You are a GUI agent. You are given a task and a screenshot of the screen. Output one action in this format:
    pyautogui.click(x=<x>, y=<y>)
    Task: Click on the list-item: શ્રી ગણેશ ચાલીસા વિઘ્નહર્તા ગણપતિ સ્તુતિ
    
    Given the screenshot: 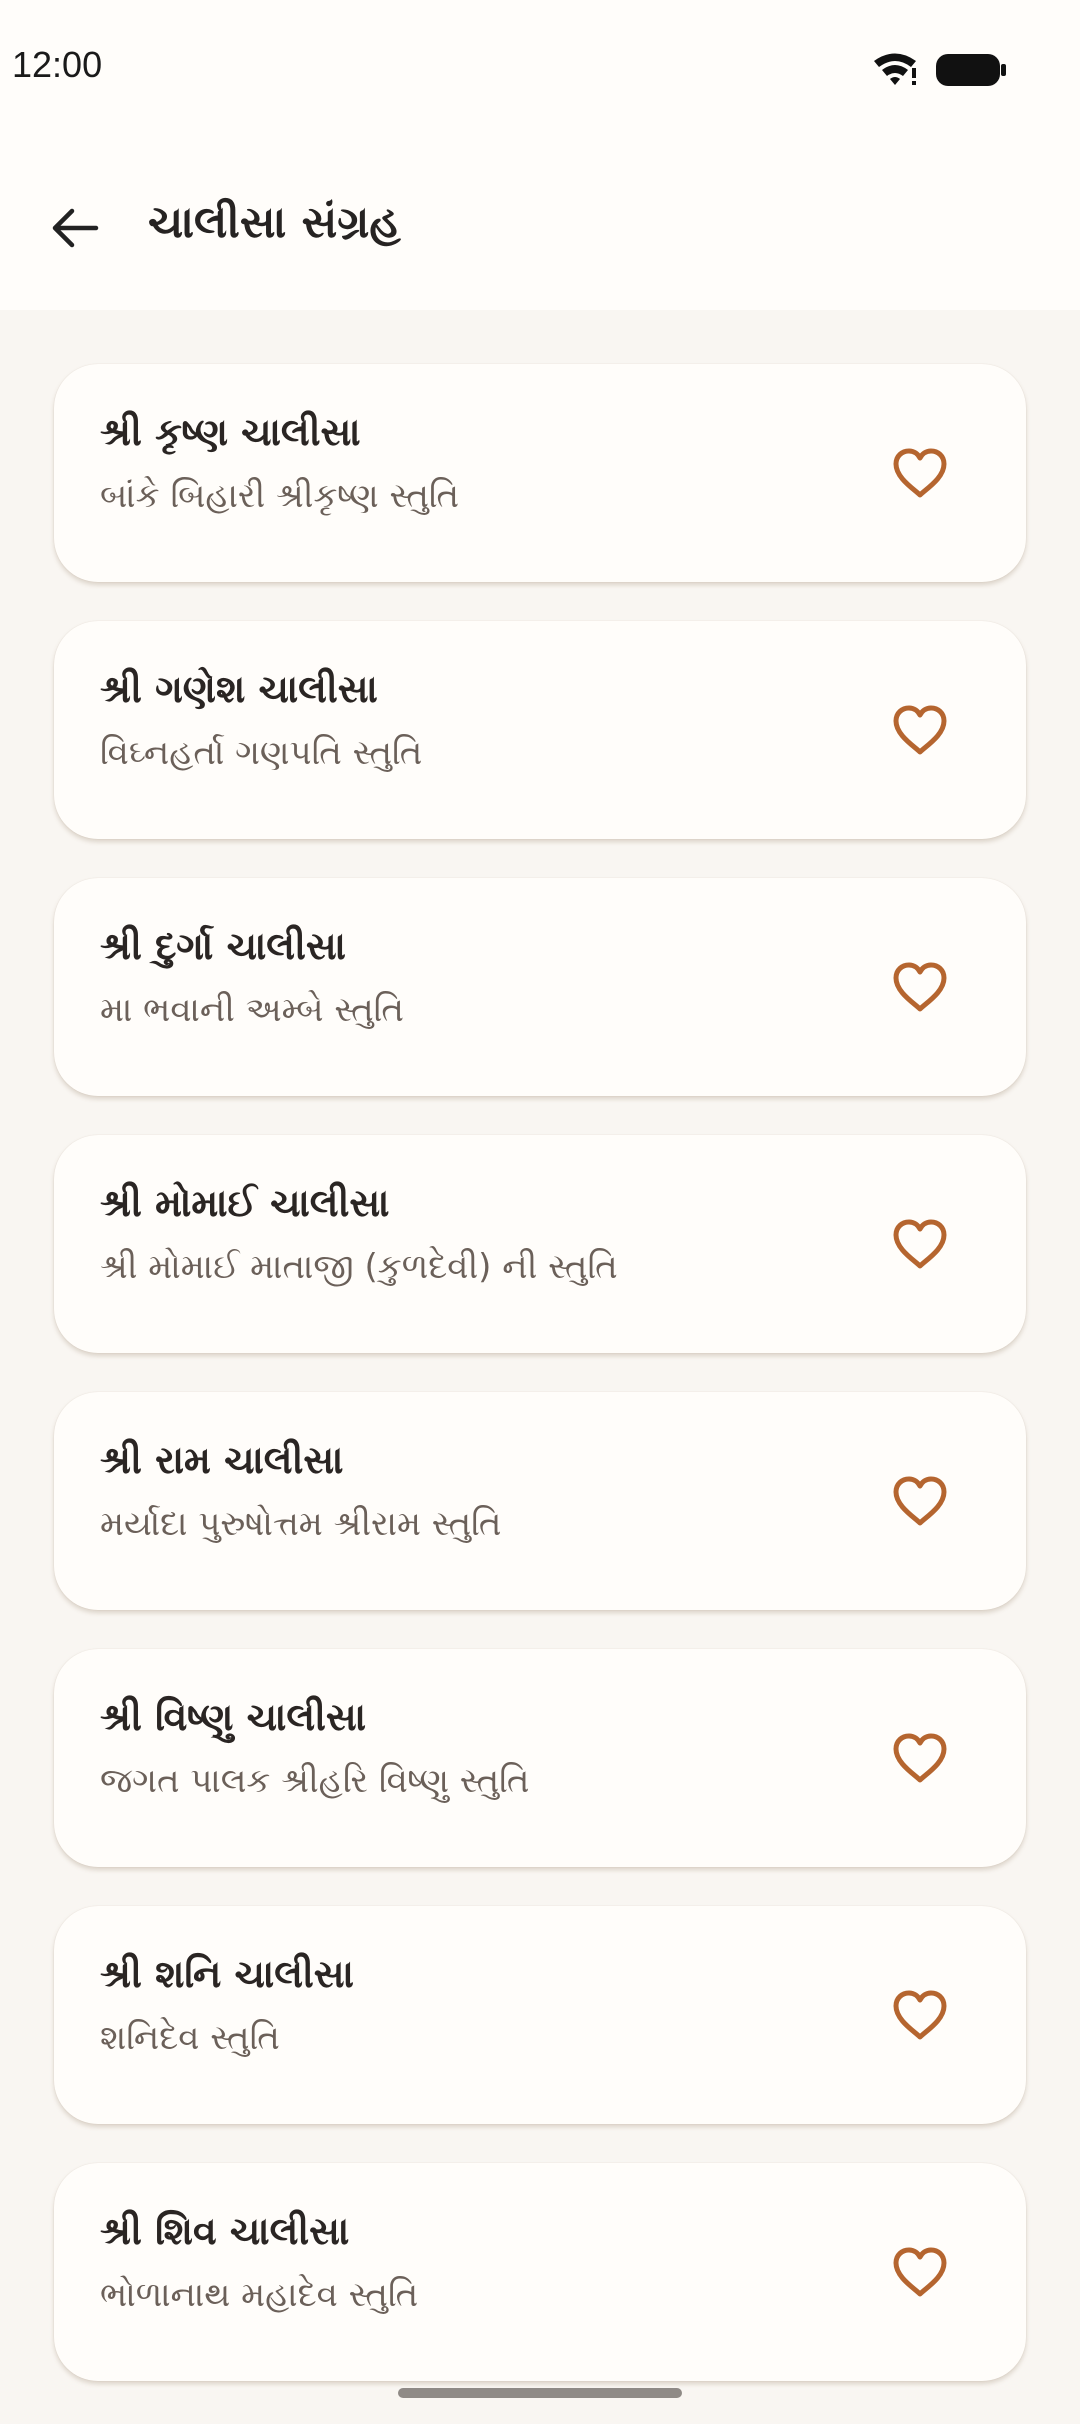 What is the action you would take?
    pyautogui.click(x=540, y=730)
    